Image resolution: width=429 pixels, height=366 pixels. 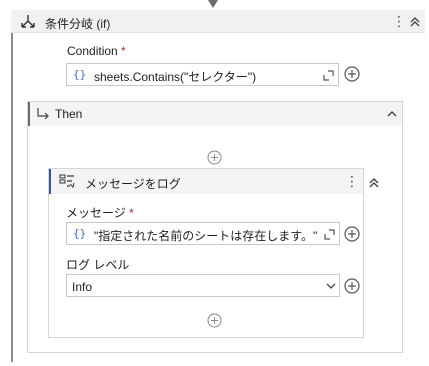 What do you see at coordinates (206, 236) in the screenshot?
I see `message-value: "指定された名前のシートは存在します。"` at bounding box center [206, 236].